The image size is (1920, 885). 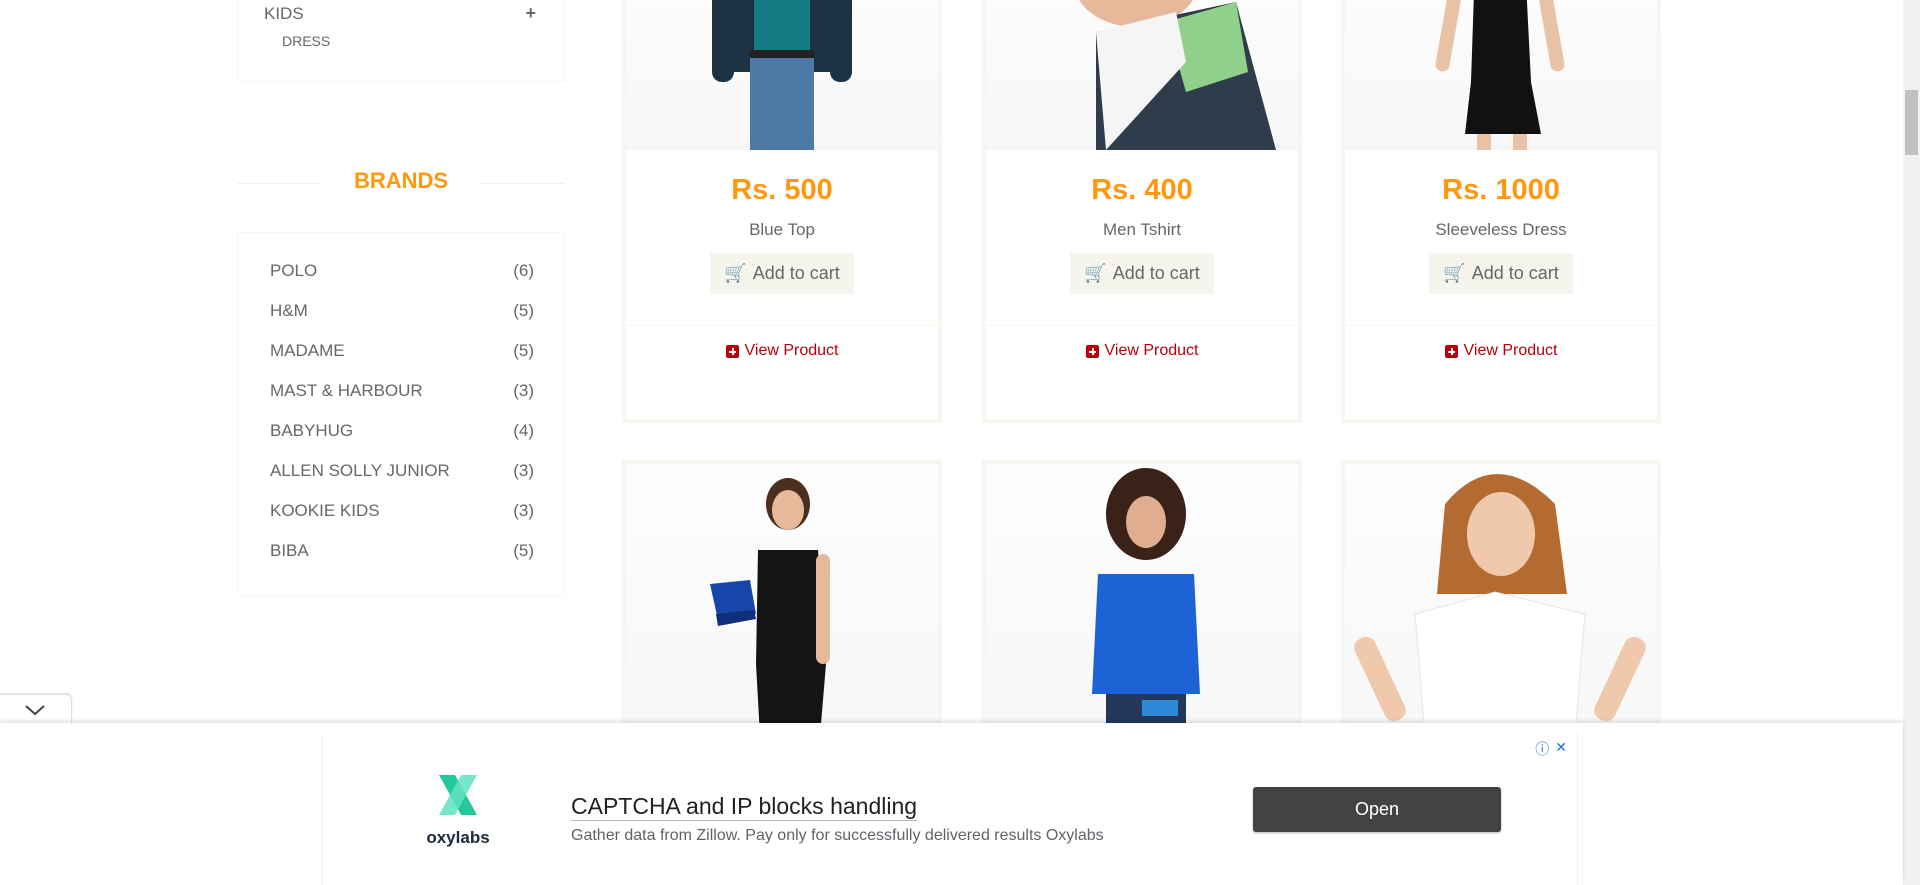 I want to click on subcategory-dress: DRESS, so click(x=306, y=41).